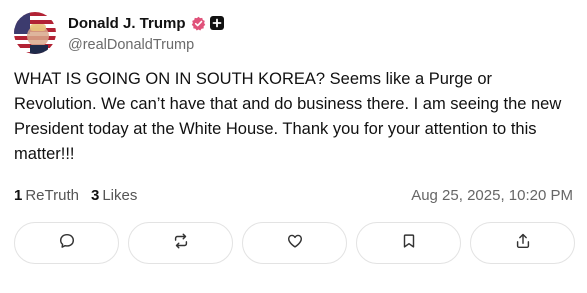 The width and height of the screenshot is (587, 293). I want to click on avatar, so click(35, 33).